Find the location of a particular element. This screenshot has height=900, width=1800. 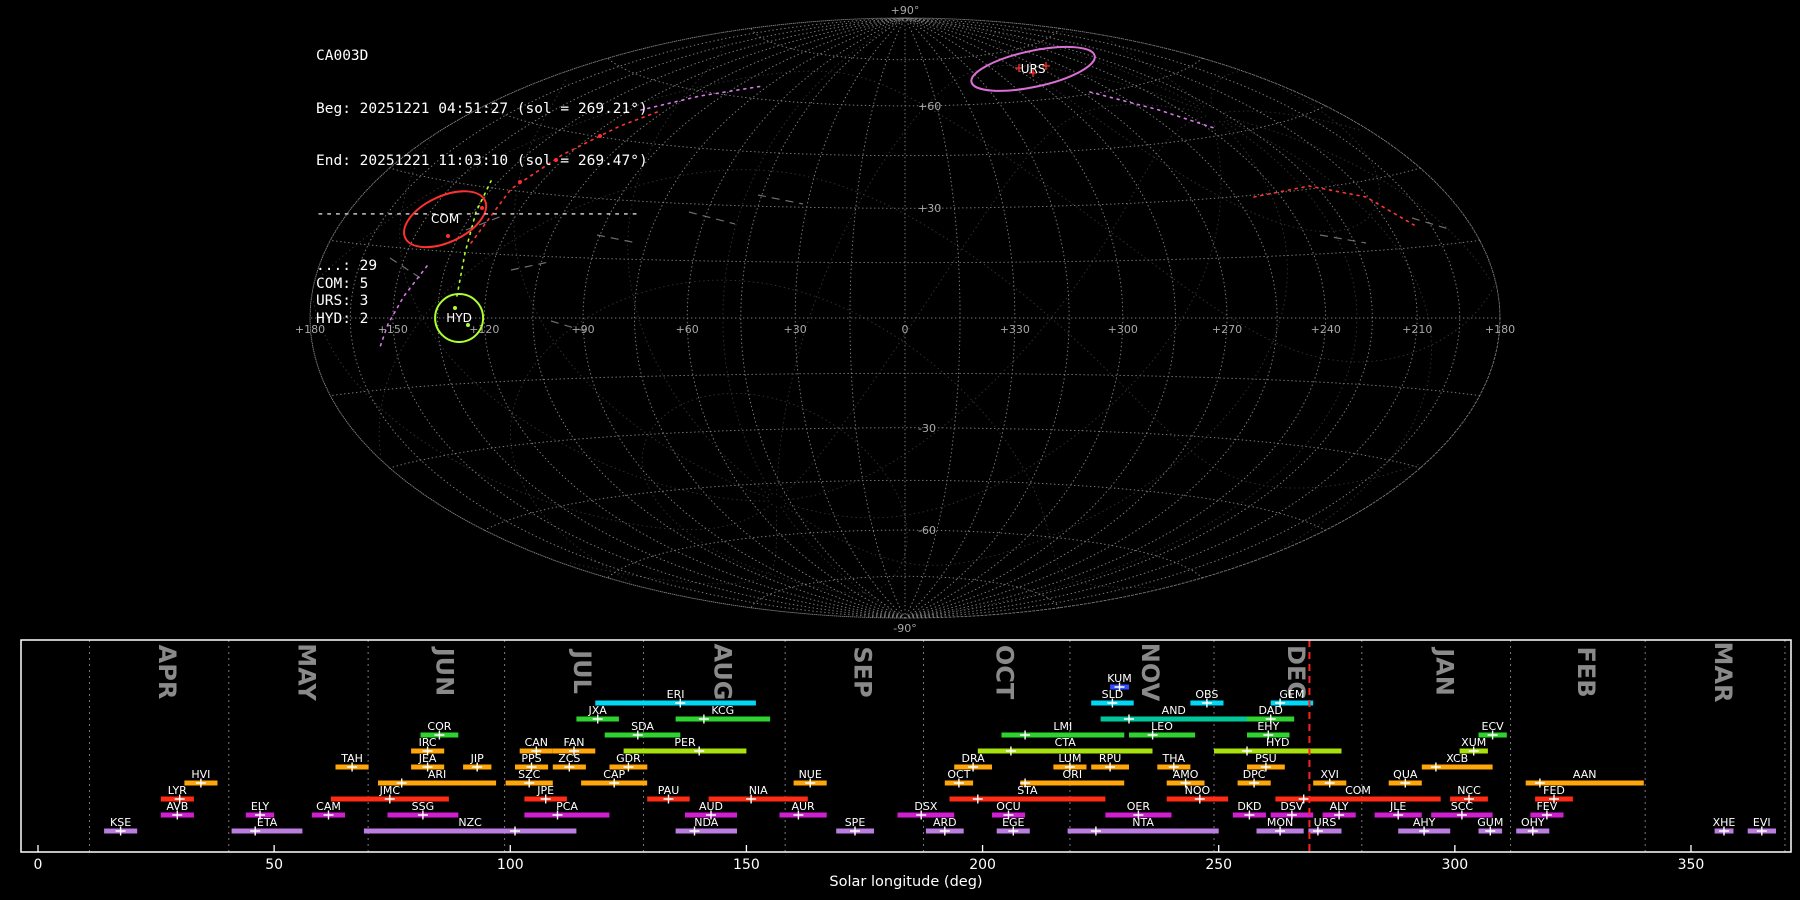

shower-code-label: URS is located at coordinates (1325, 822).